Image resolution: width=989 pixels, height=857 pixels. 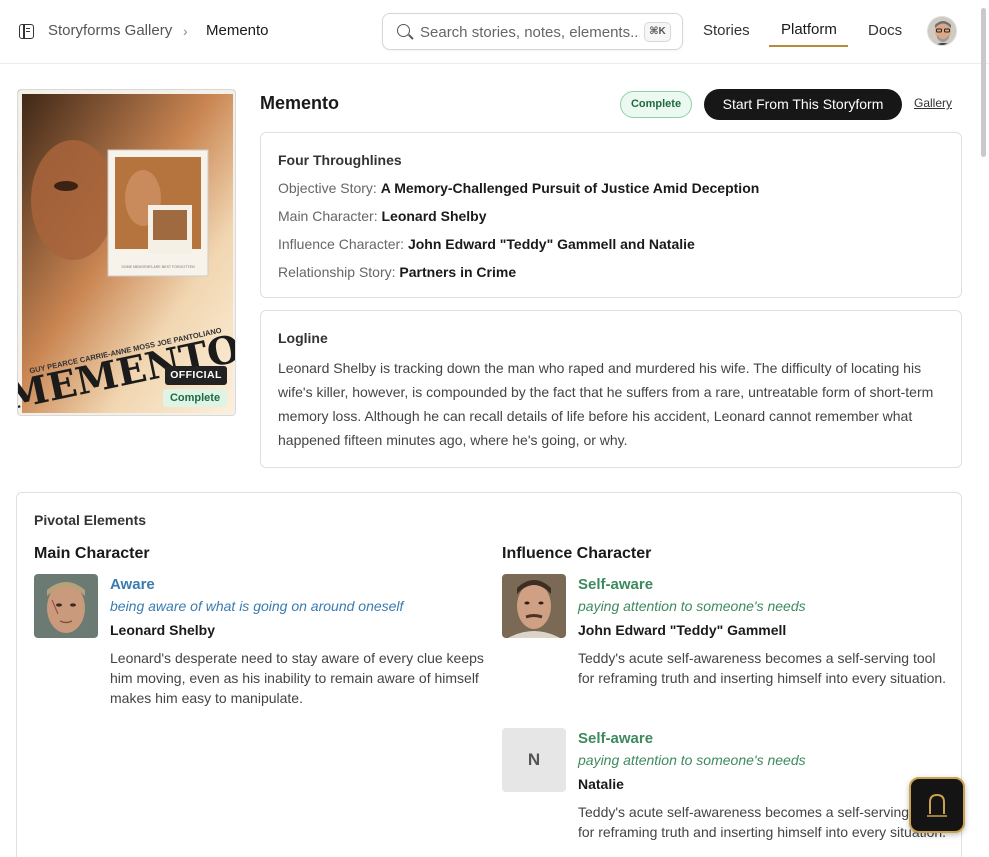 What do you see at coordinates (656, 104) in the screenshot?
I see `status-badge: Complete` at bounding box center [656, 104].